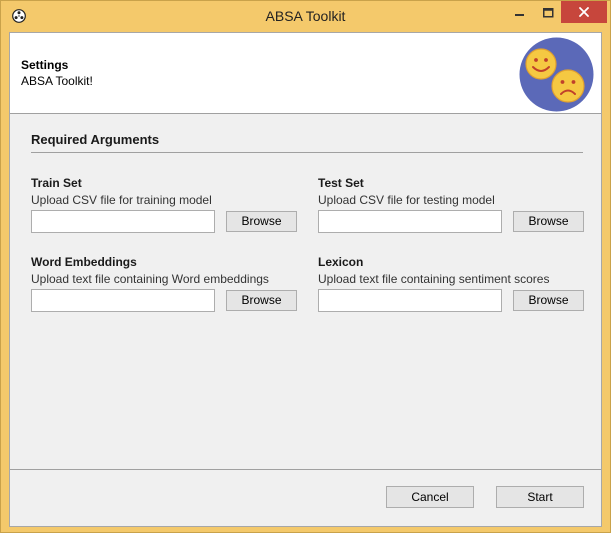 The width and height of the screenshot is (611, 533). What do you see at coordinates (430, 497) in the screenshot?
I see `cancel-button: Cancel` at bounding box center [430, 497].